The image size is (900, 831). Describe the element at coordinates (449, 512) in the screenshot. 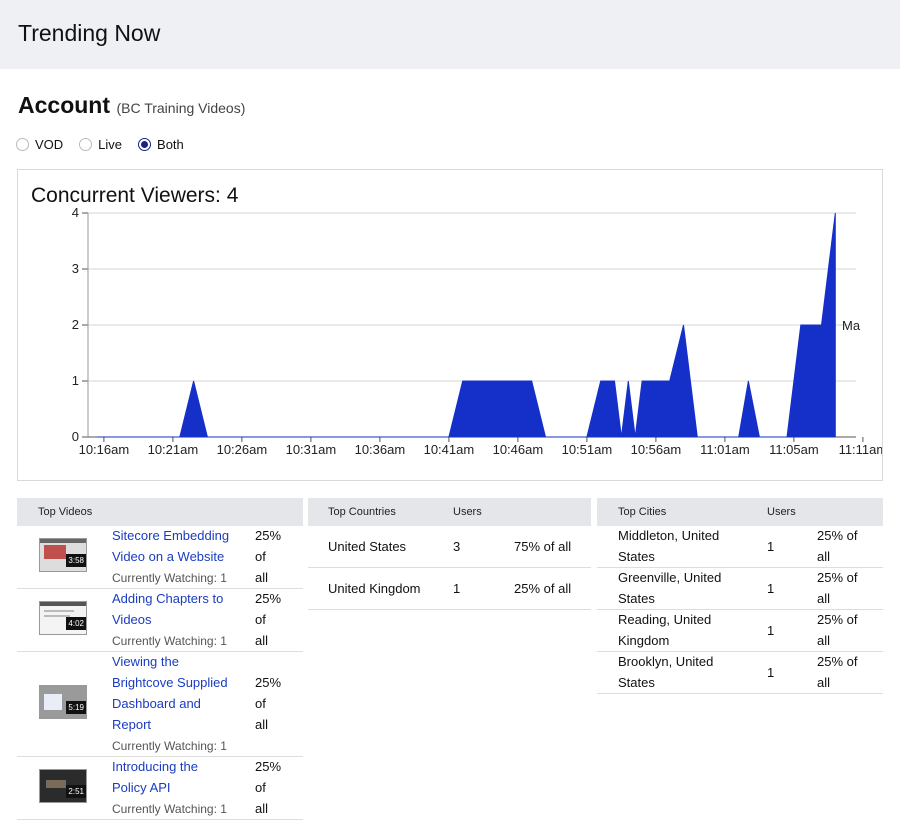

I see `top-countries-header: Top Countries Users` at that location.